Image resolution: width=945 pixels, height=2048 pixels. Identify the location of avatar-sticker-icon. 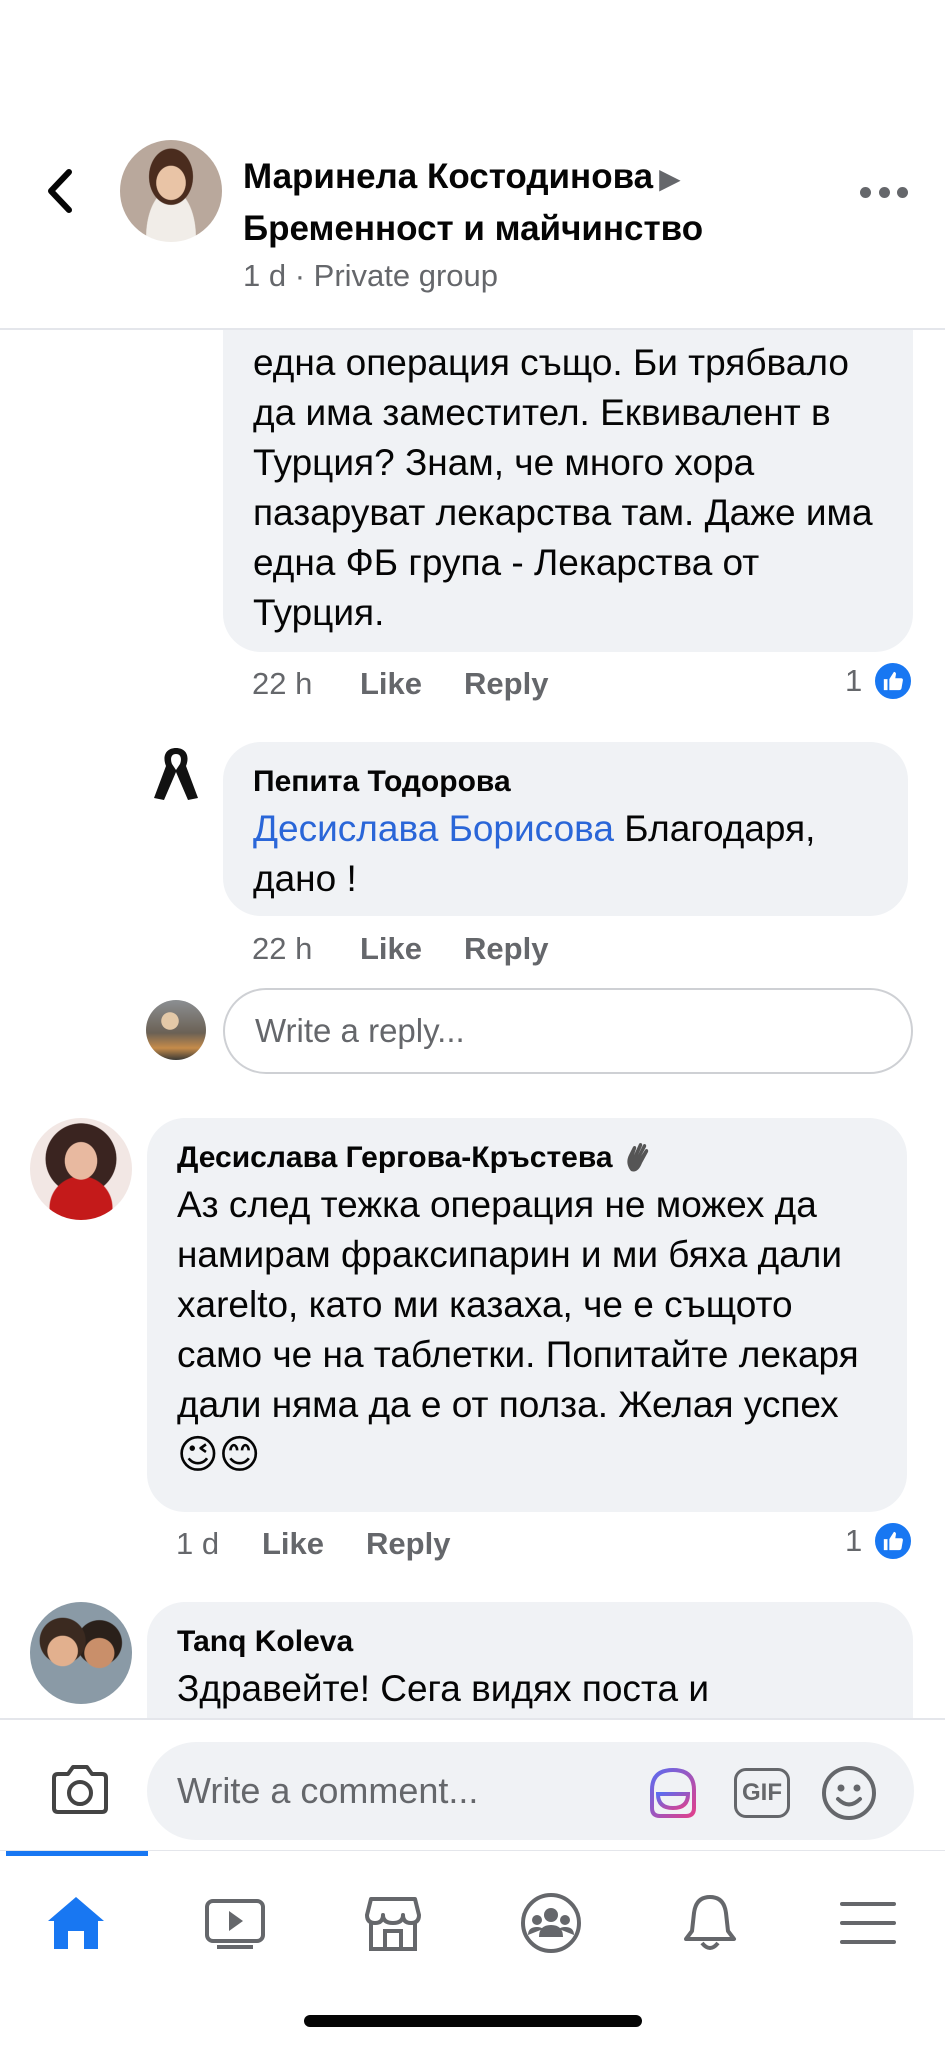
(673, 1793).